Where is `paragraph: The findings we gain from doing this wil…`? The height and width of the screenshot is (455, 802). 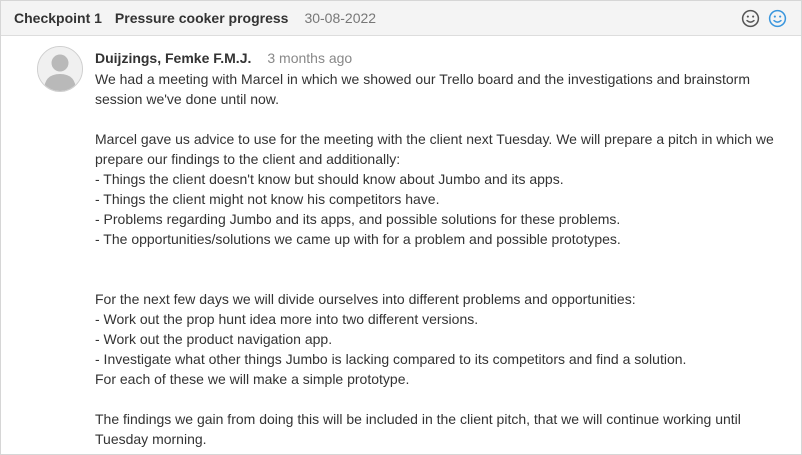 paragraph: The findings we gain from doing this wil… is located at coordinates (418, 429).